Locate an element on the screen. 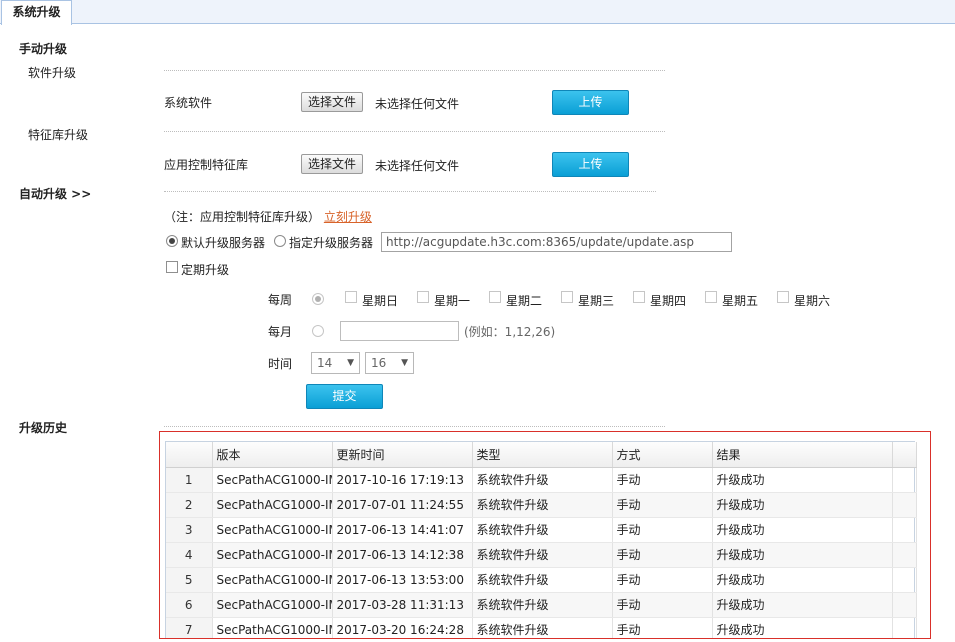 The height and width of the screenshot is (642, 955). wednesday-checkbox is located at coordinates (567, 297).